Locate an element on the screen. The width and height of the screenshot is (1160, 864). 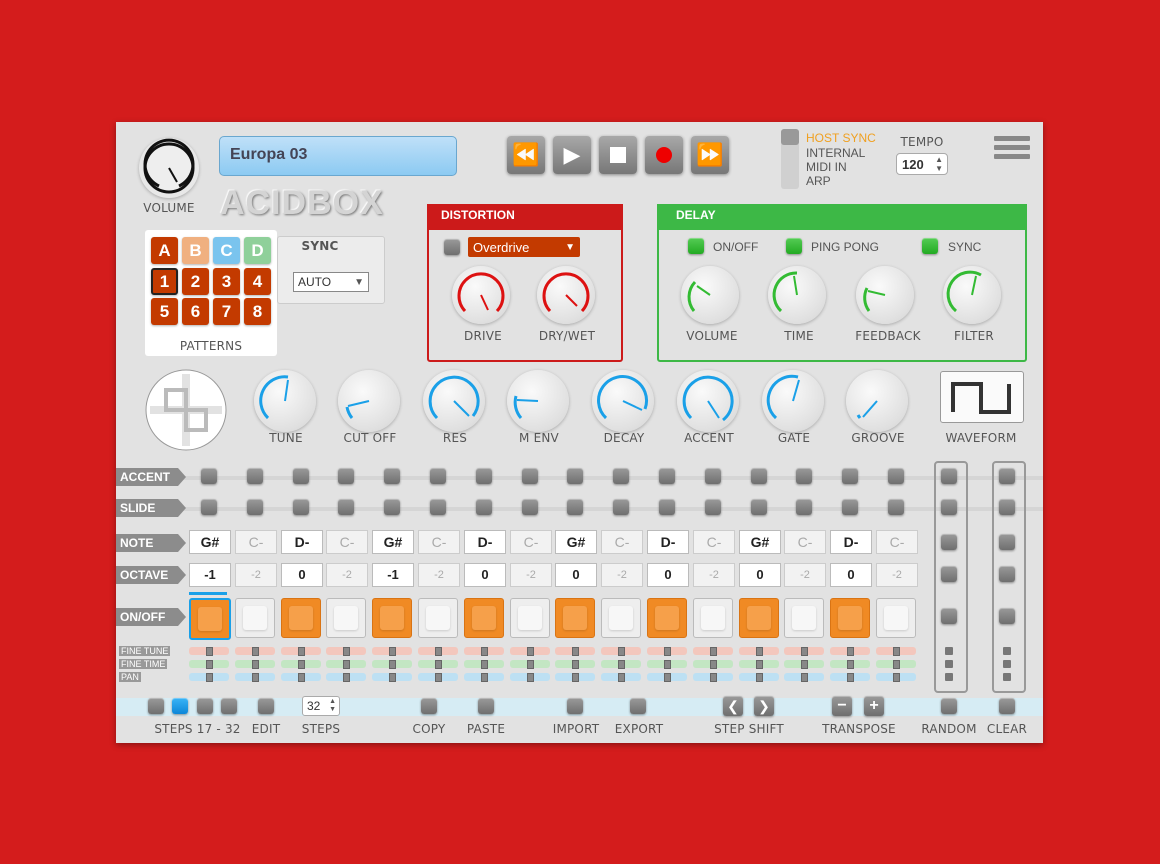
copy-button is located at coordinates (429, 706).